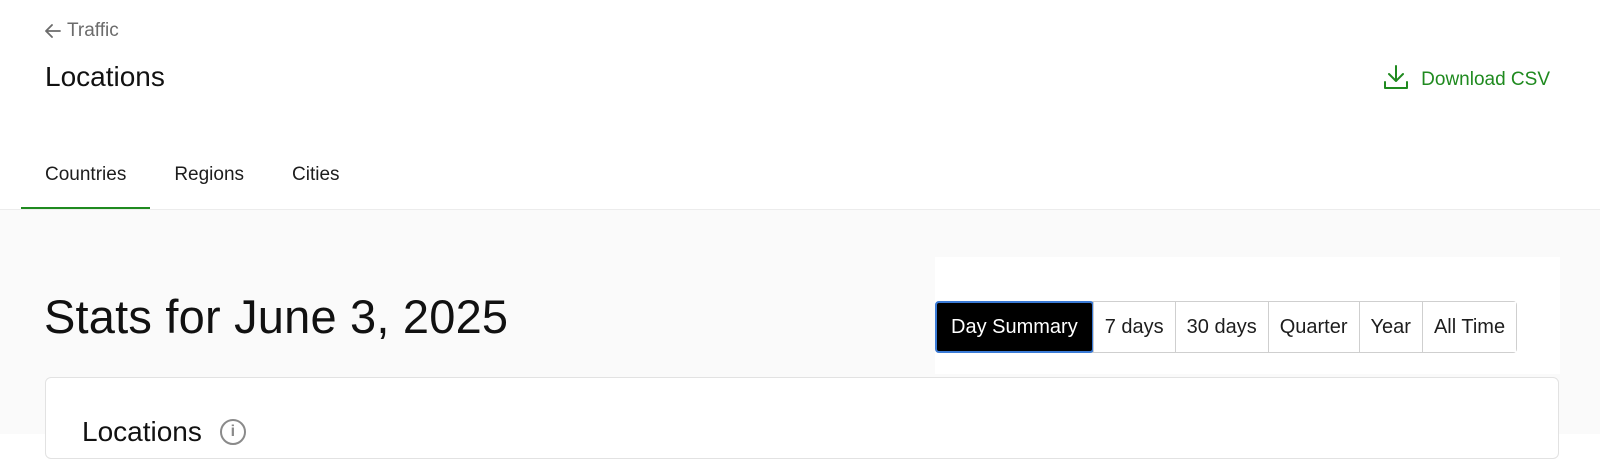 This screenshot has height=459, width=1600. What do you see at coordinates (316, 178) in the screenshot?
I see `tab-cities: Cities` at bounding box center [316, 178].